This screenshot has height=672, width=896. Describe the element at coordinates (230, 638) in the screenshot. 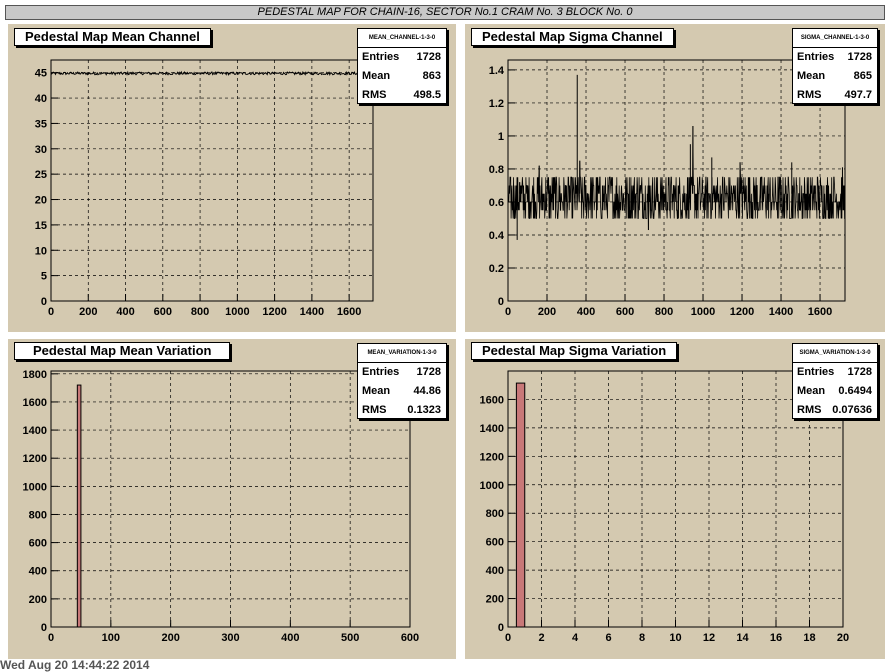

I see `x-tick-label: 300` at that location.